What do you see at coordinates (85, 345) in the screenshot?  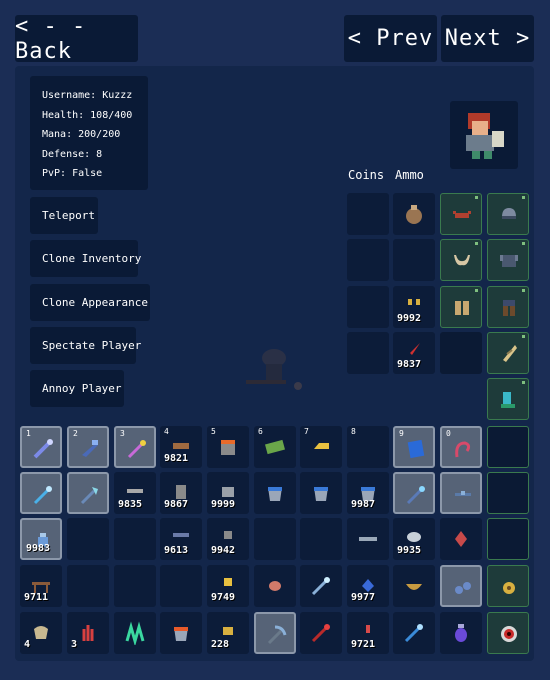 I see `spectate-player-button: Spectate Player` at bounding box center [85, 345].